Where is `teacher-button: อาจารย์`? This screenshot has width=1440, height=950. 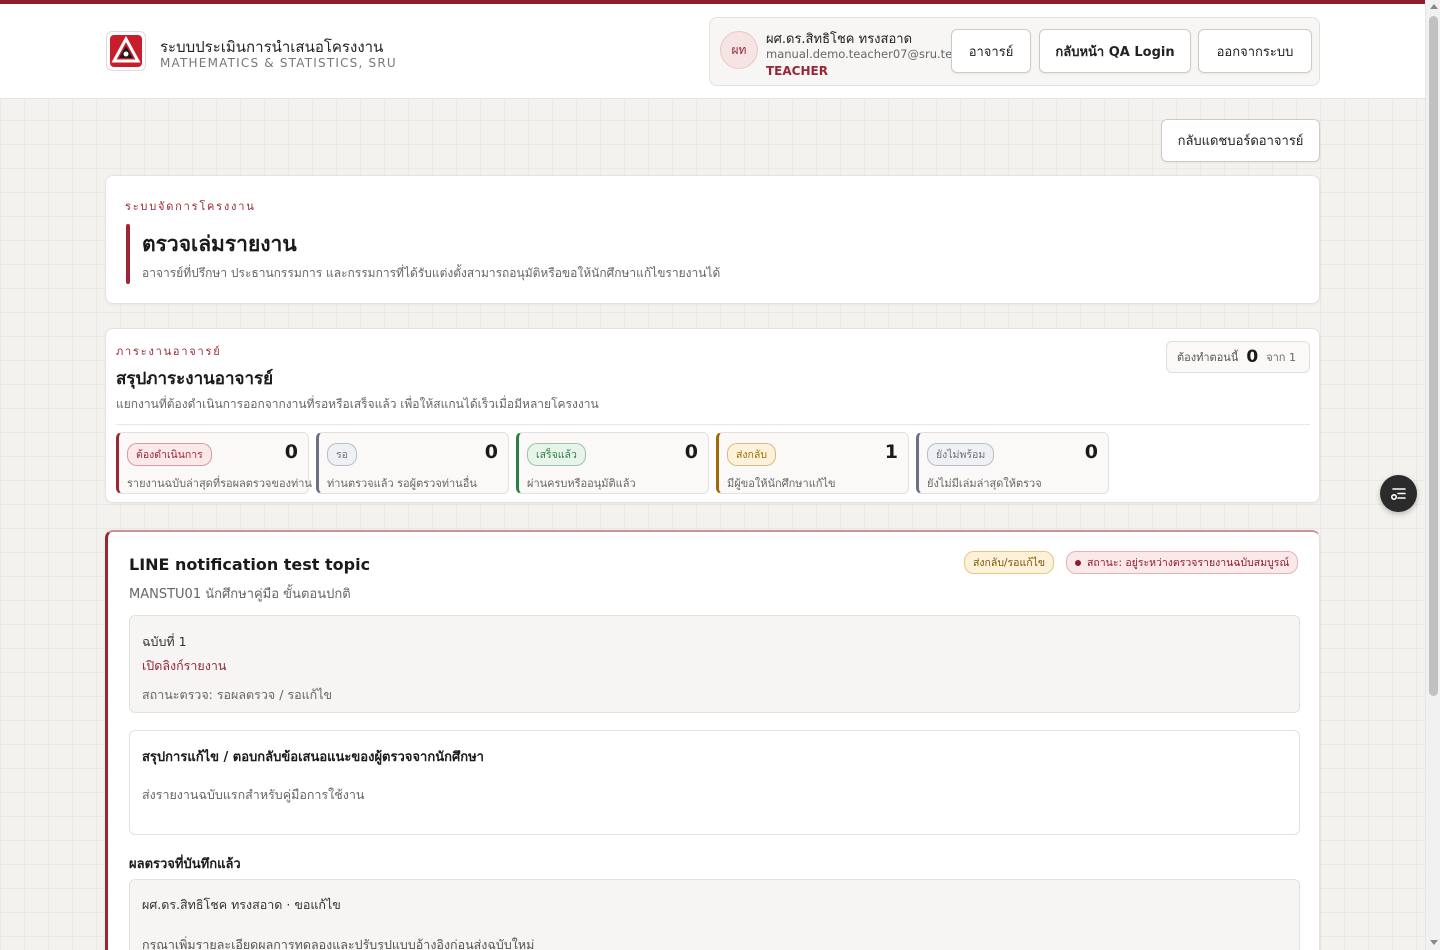 teacher-button: อาจารย์ is located at coordinates (991, 51).